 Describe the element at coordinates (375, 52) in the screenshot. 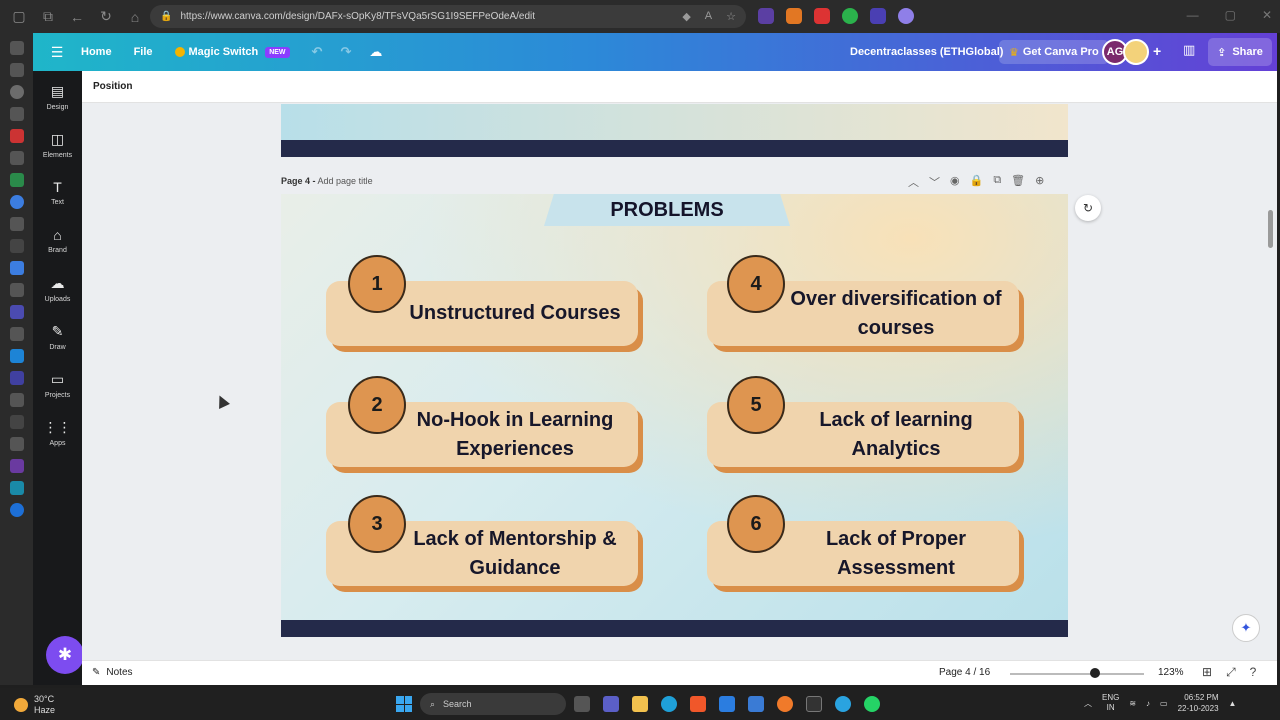

I see `cloud-save-icon: ☁` at that location.